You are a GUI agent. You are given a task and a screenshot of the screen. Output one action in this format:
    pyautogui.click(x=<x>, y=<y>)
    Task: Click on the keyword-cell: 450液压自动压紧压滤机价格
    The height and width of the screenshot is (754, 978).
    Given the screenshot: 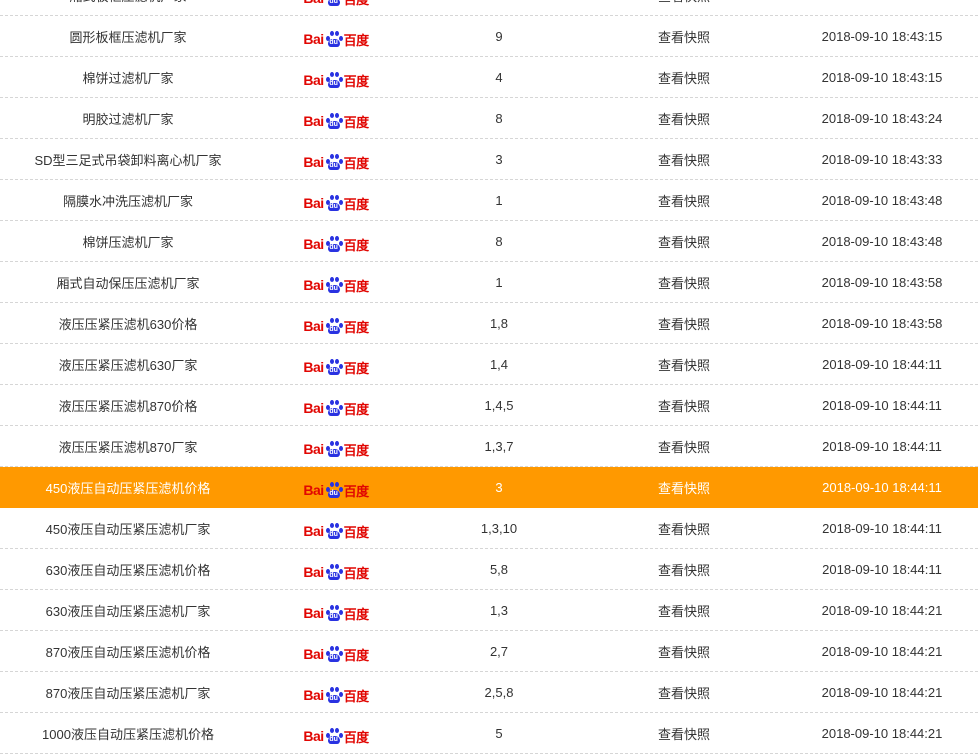 What is the action you would take?
    pyautogui.click(x=128, y=488)
    